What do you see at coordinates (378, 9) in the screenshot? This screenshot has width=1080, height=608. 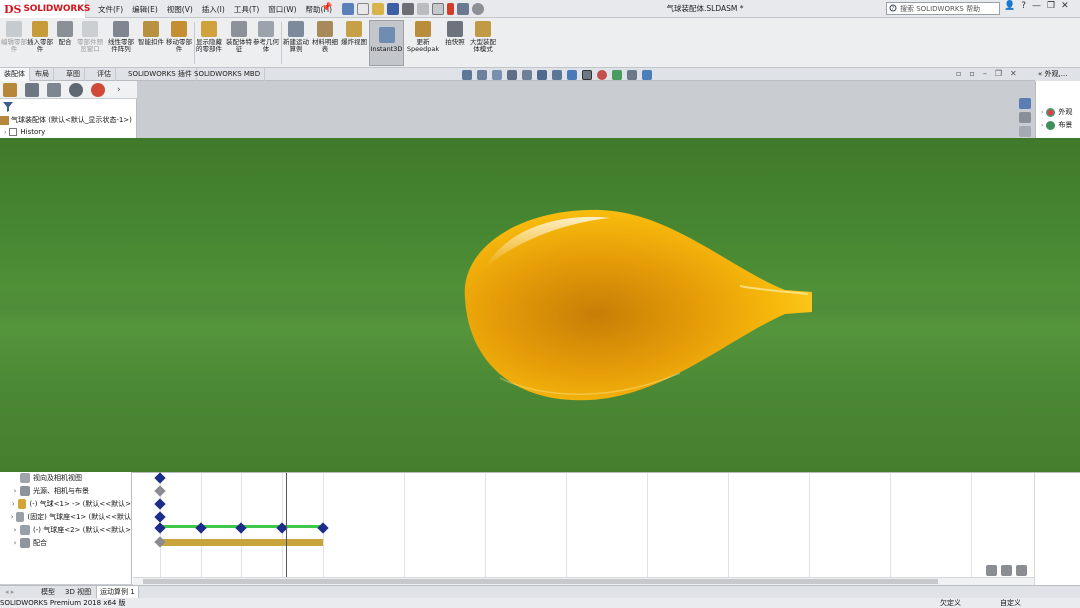 I see `open-icon` at bounding box center [378, 9].